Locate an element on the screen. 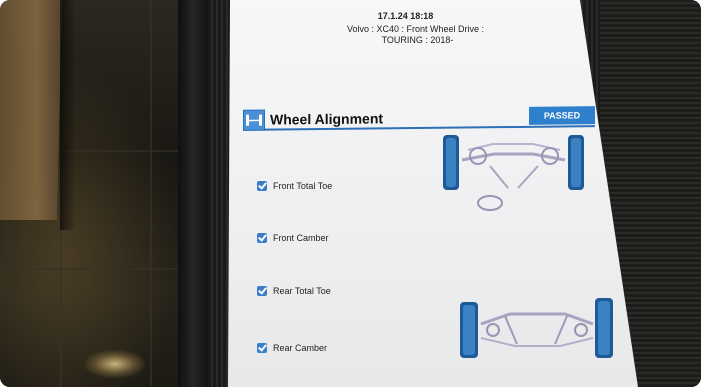 The height and width of the screenshot is (387, 701). check-item-rear-camber: Rear Camber is located at coordinates (292, 348).